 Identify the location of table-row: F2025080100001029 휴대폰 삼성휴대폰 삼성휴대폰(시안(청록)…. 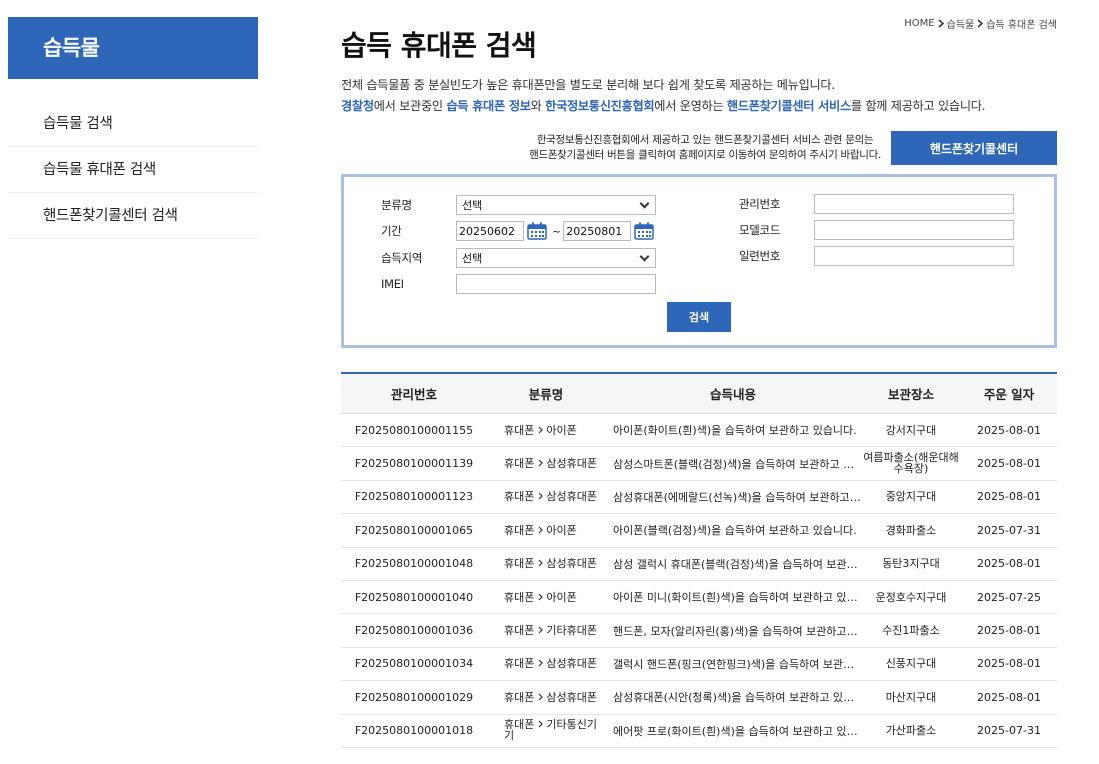
(699, 698).